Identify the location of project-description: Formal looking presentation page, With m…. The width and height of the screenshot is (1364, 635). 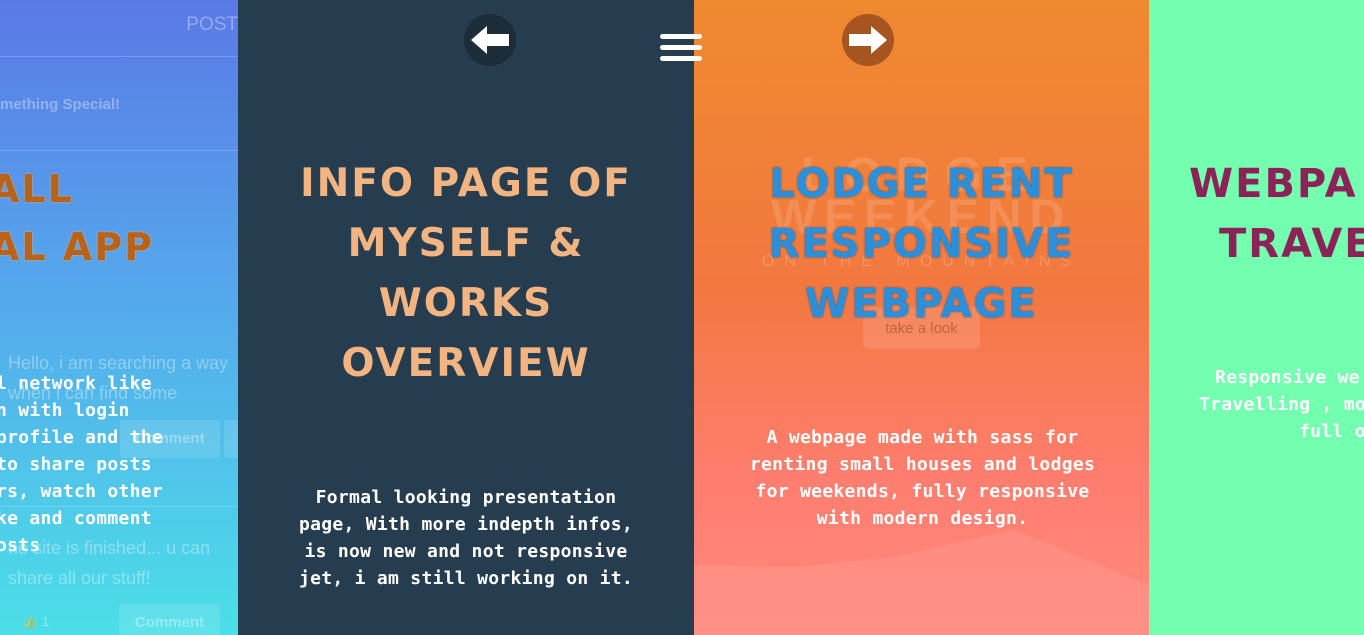
(466, 538).